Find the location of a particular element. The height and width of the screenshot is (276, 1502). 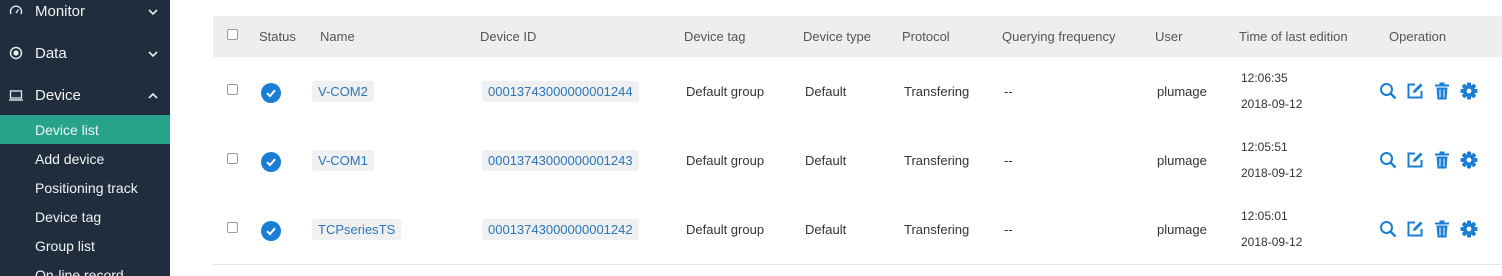

sidebar-item-add-device: Add device is located at coordinates (85, 158).